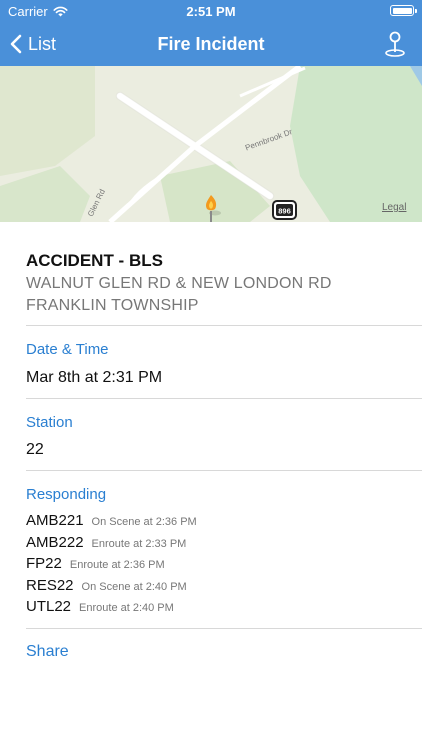 The height and width of the screenshot is (750, 422). What do you see at coordinates (139, 543) in the screenshot?
I see `unit-status: Enroute at 2:33 PM` at bounding box center [139, 543].